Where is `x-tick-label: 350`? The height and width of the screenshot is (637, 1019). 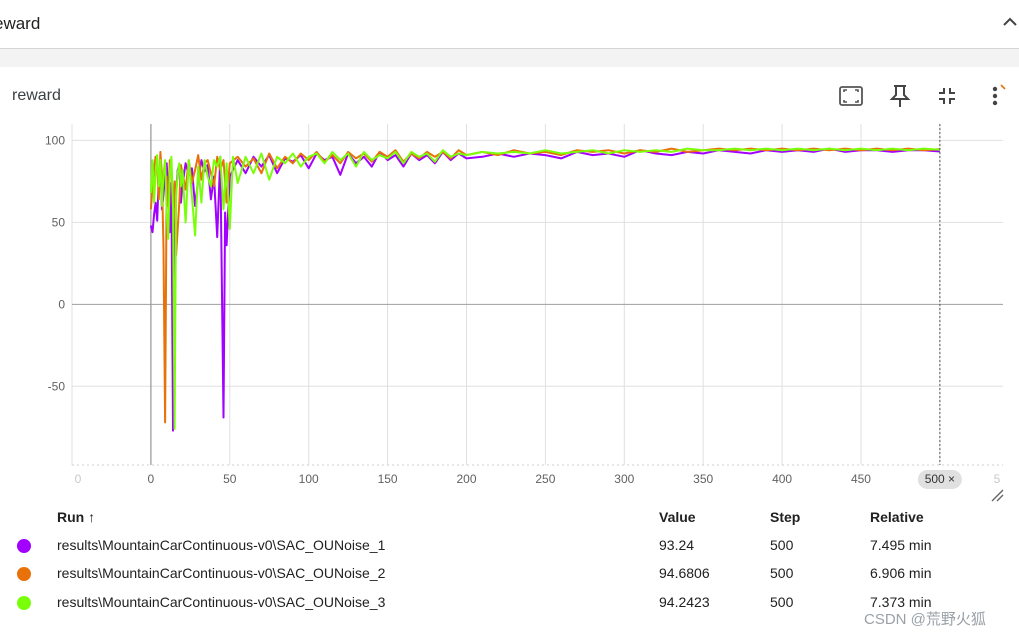 x-tick-label: 350 is located at coordinates (703, 479).